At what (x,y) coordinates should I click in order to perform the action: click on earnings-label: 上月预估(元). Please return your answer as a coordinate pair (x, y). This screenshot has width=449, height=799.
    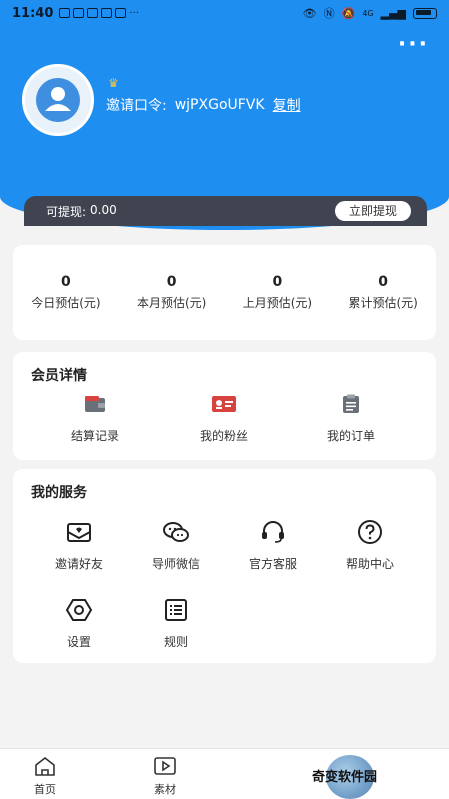
    Looking at the image, I should click on (277, 303).